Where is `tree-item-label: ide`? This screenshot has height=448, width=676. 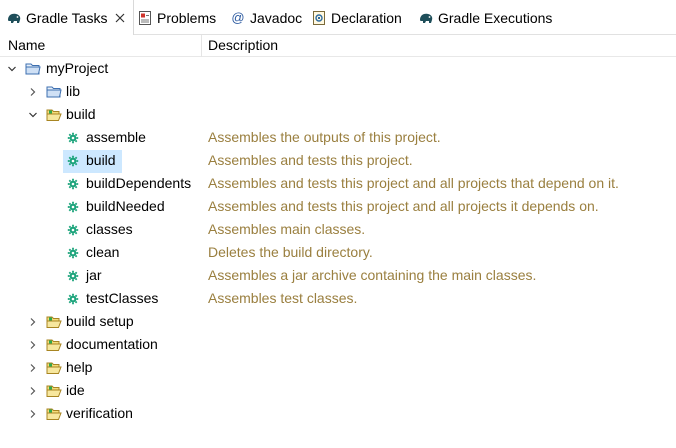 tree-item-label: ide is located at coordinates (75, 390).